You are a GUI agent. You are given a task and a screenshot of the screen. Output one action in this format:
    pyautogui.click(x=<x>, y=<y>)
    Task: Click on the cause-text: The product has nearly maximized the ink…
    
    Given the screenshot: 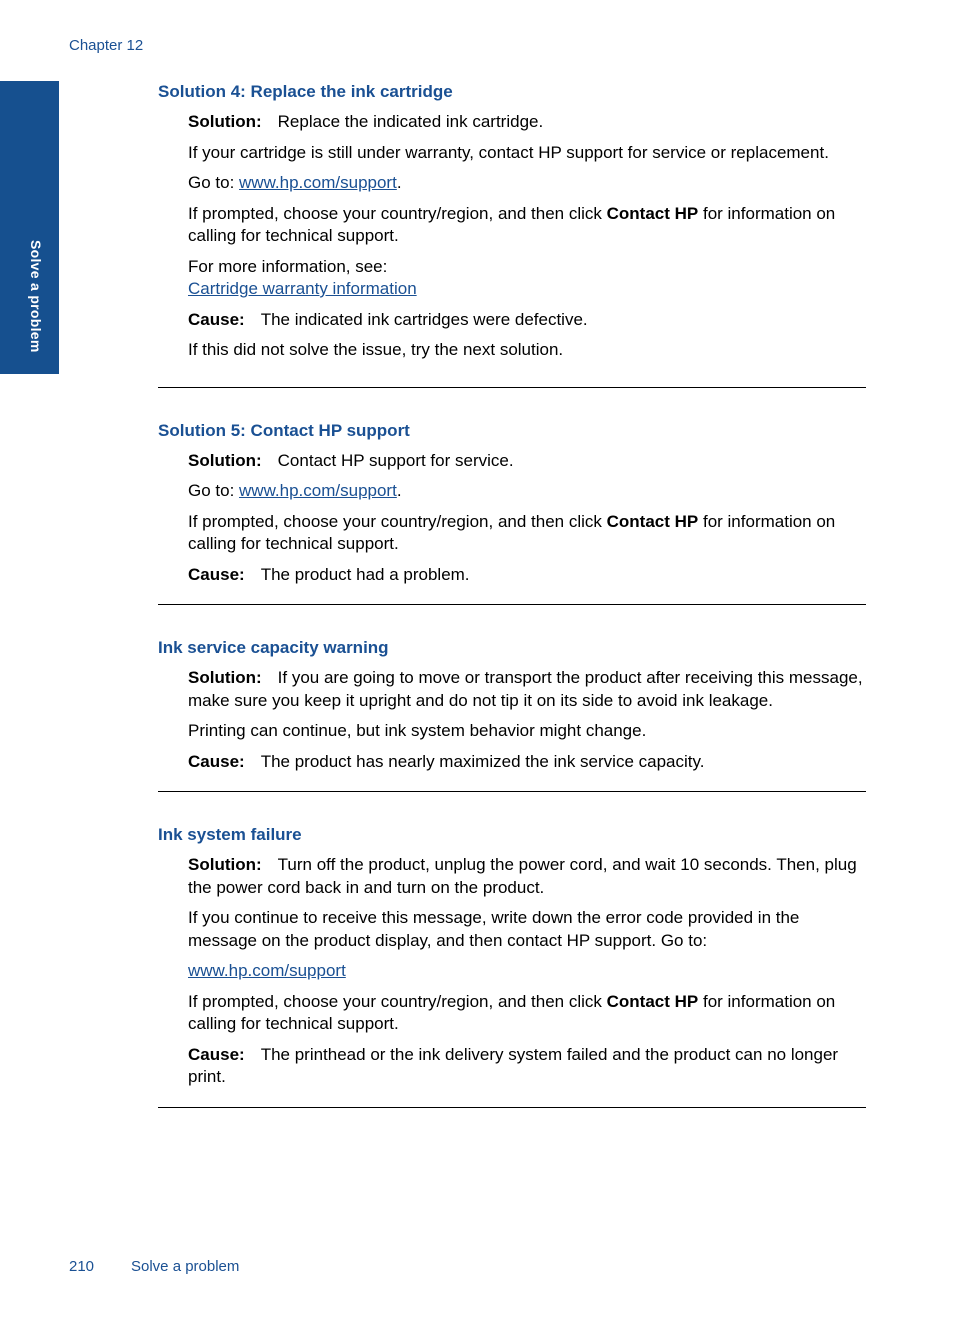 What is the action you would take?
    pyautogui.click(x=482, y=761)
    